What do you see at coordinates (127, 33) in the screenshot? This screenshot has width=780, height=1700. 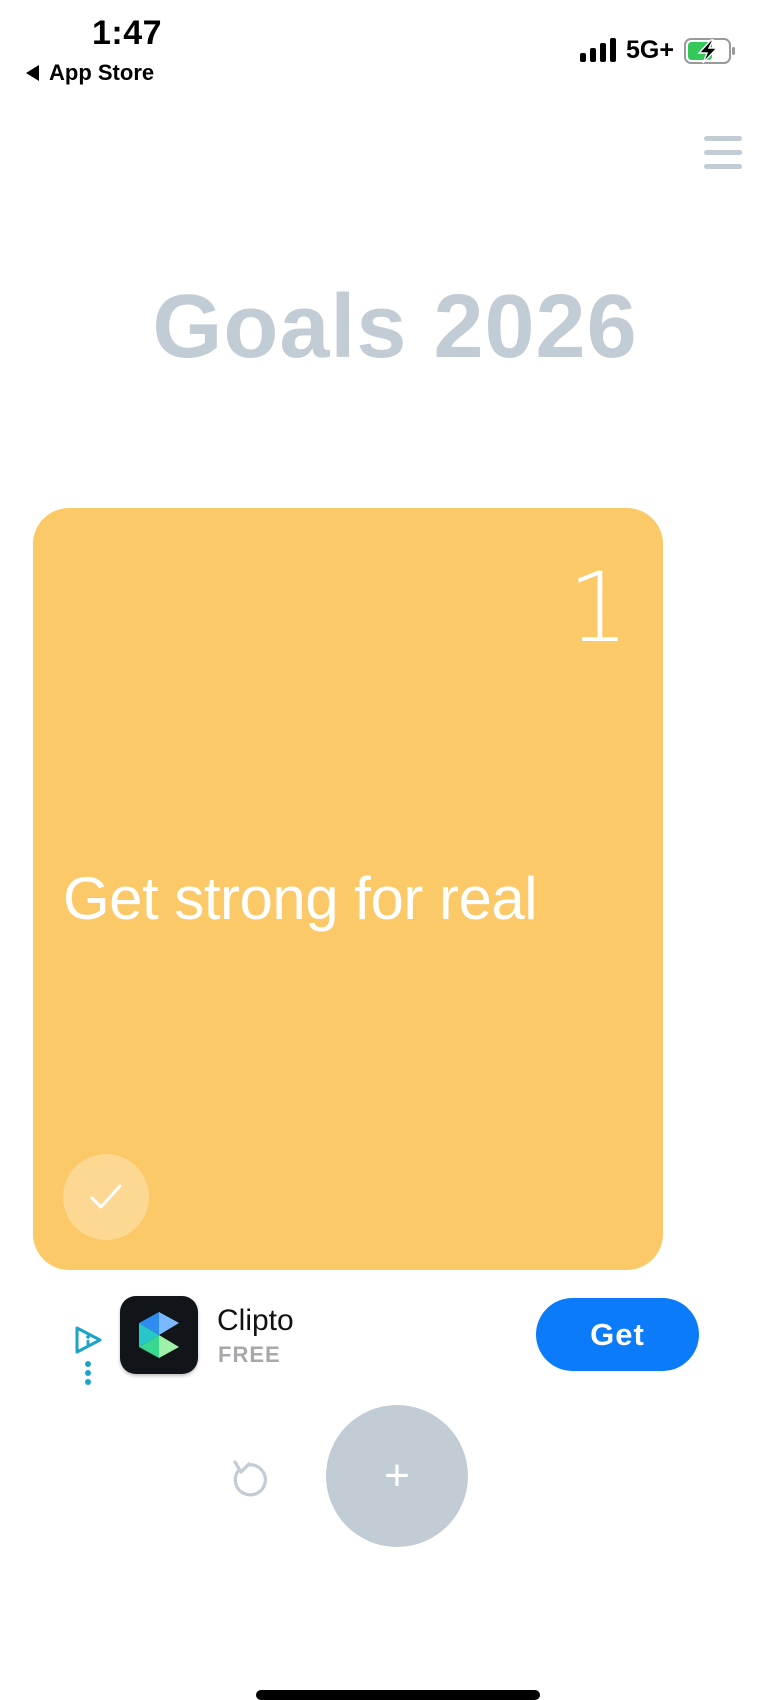 I see `status-time: 1:47` at bounding box center [127, 33].